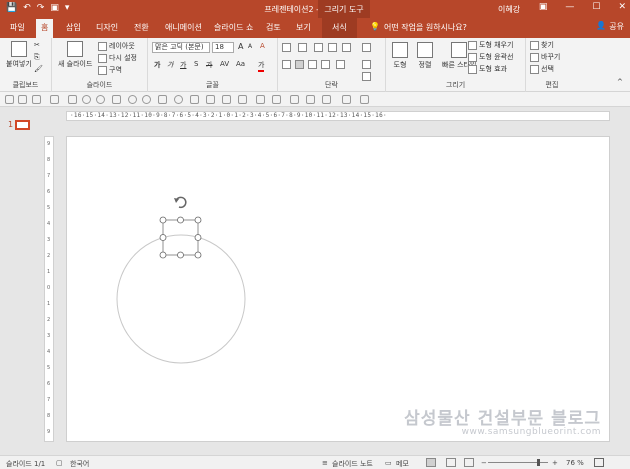 Image resolution: width=630 pixels, height=469 pixels. Describe the element at coordinates (490, 57) in the screenshot. I see `shape-outline-button: 도형 윤곽선` at that location.